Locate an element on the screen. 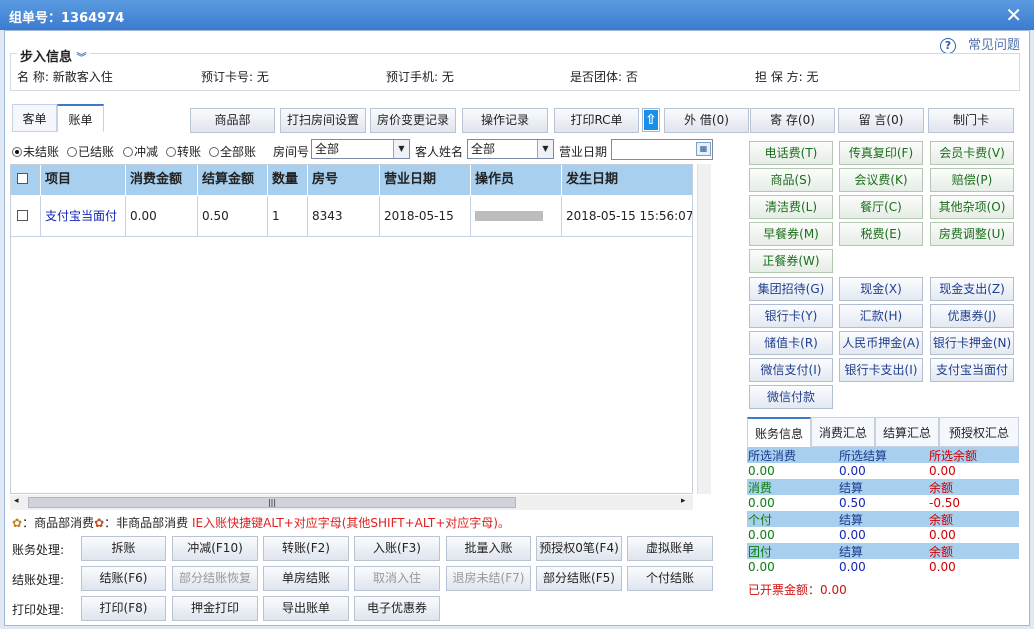 This screenshot has height=629, width=1034. post-button: 入账(F3) is located at coordinates (397, 548).